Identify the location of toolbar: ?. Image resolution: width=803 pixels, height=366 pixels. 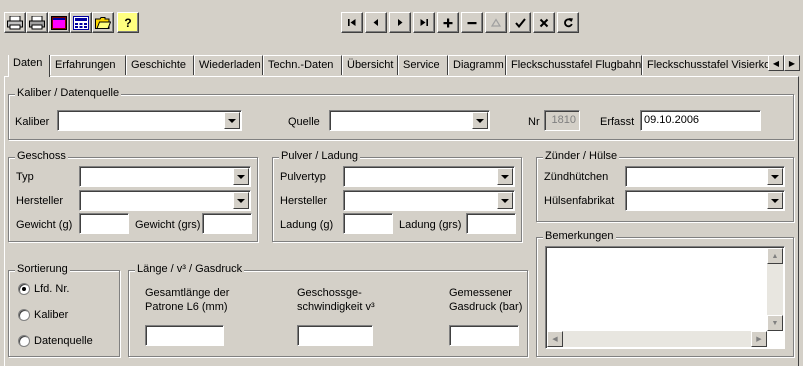
(401, 18).